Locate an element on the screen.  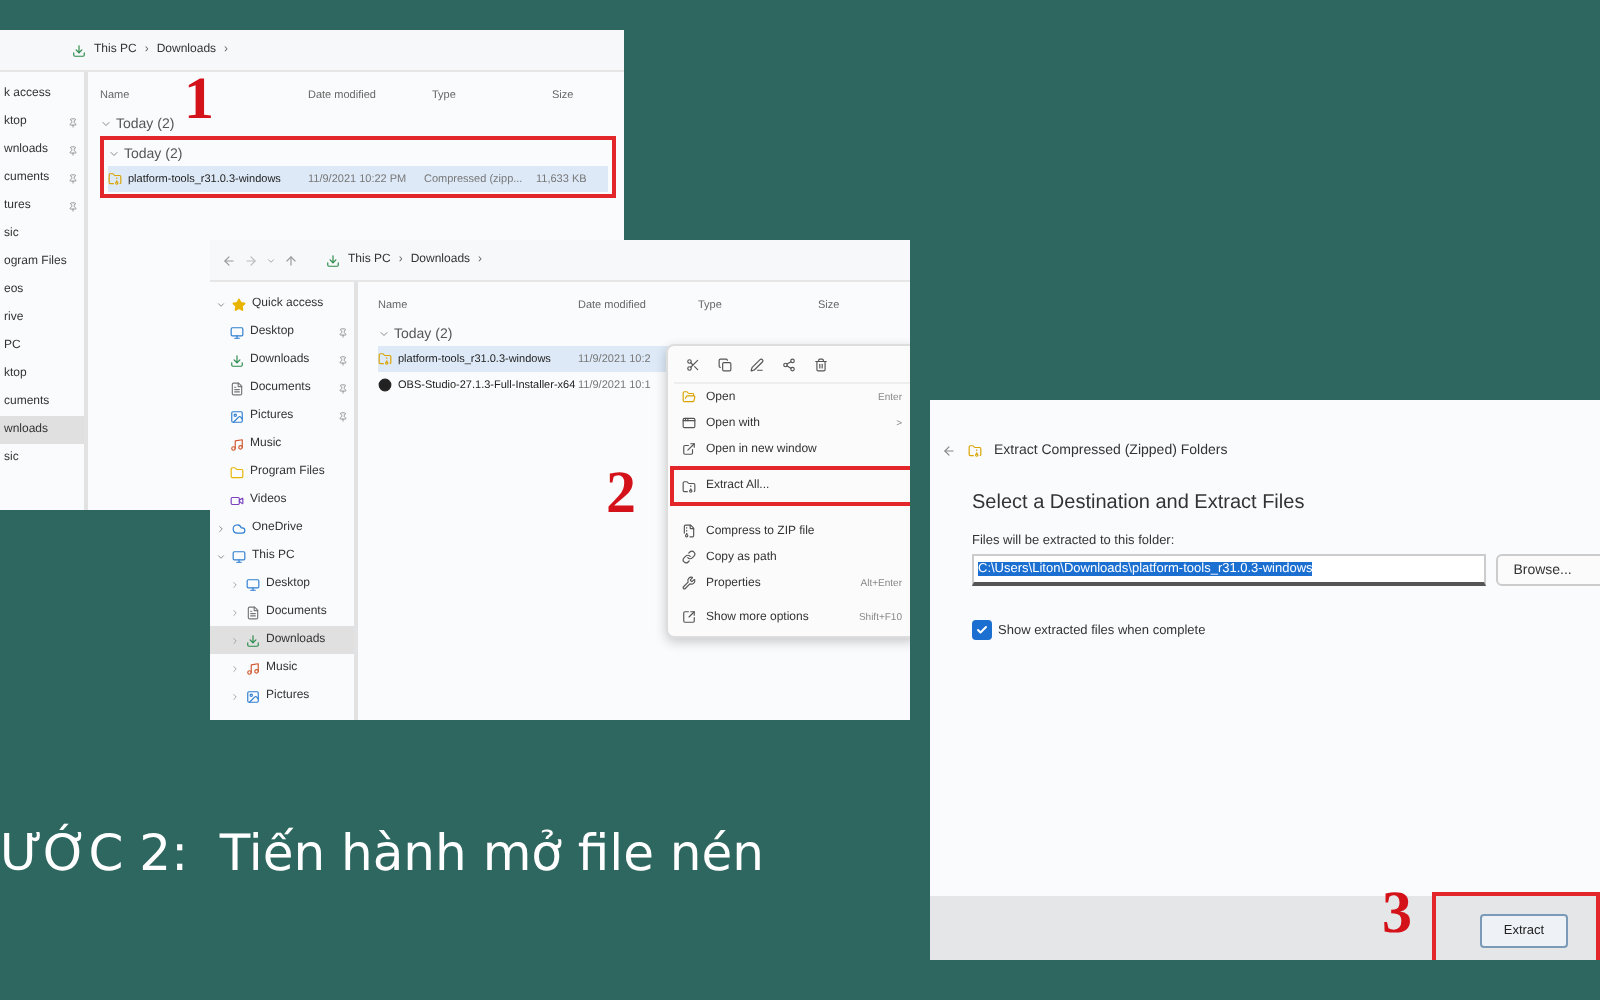
trash-icon is located at coordinates (821, 365).